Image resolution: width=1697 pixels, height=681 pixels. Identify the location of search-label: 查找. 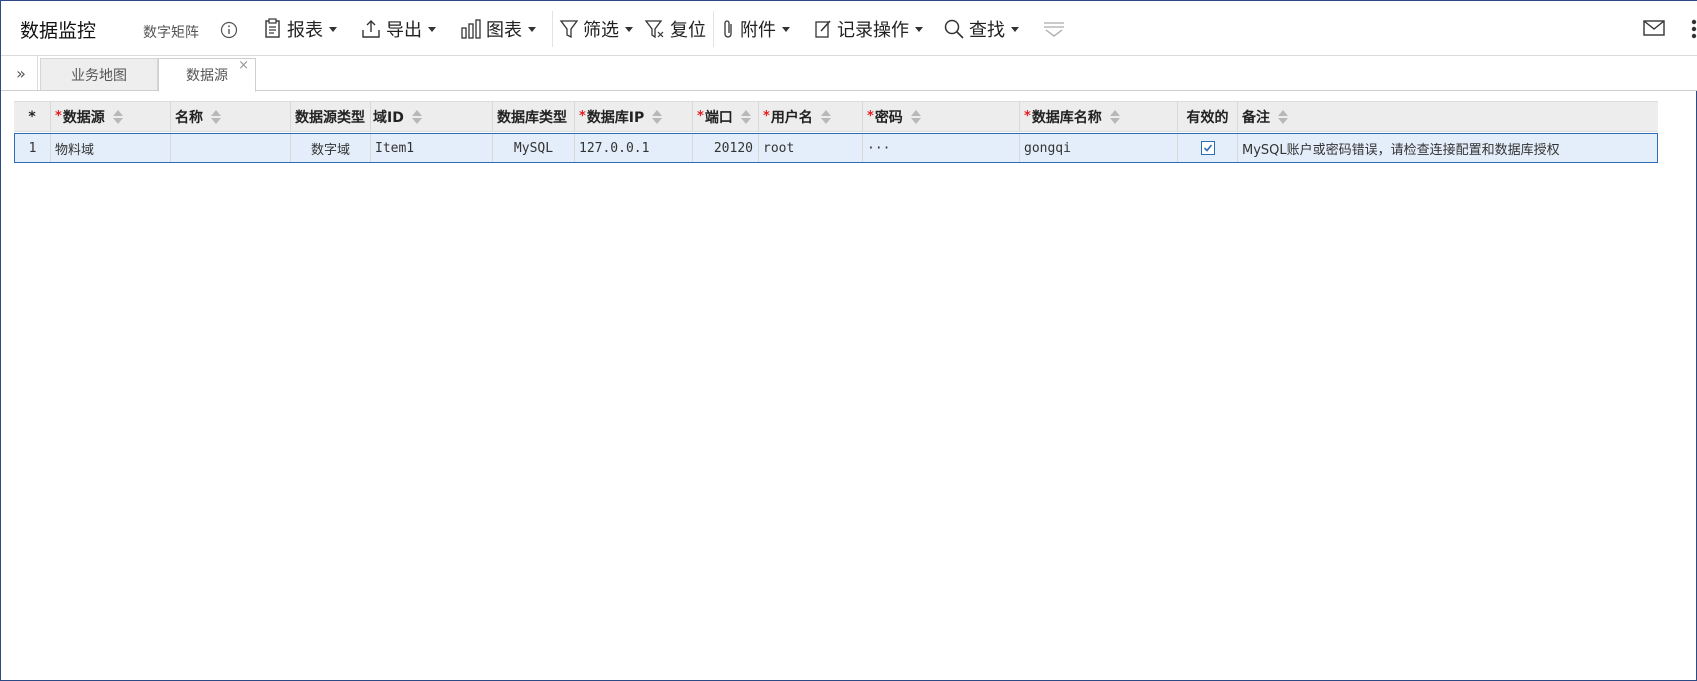
(987, 30).